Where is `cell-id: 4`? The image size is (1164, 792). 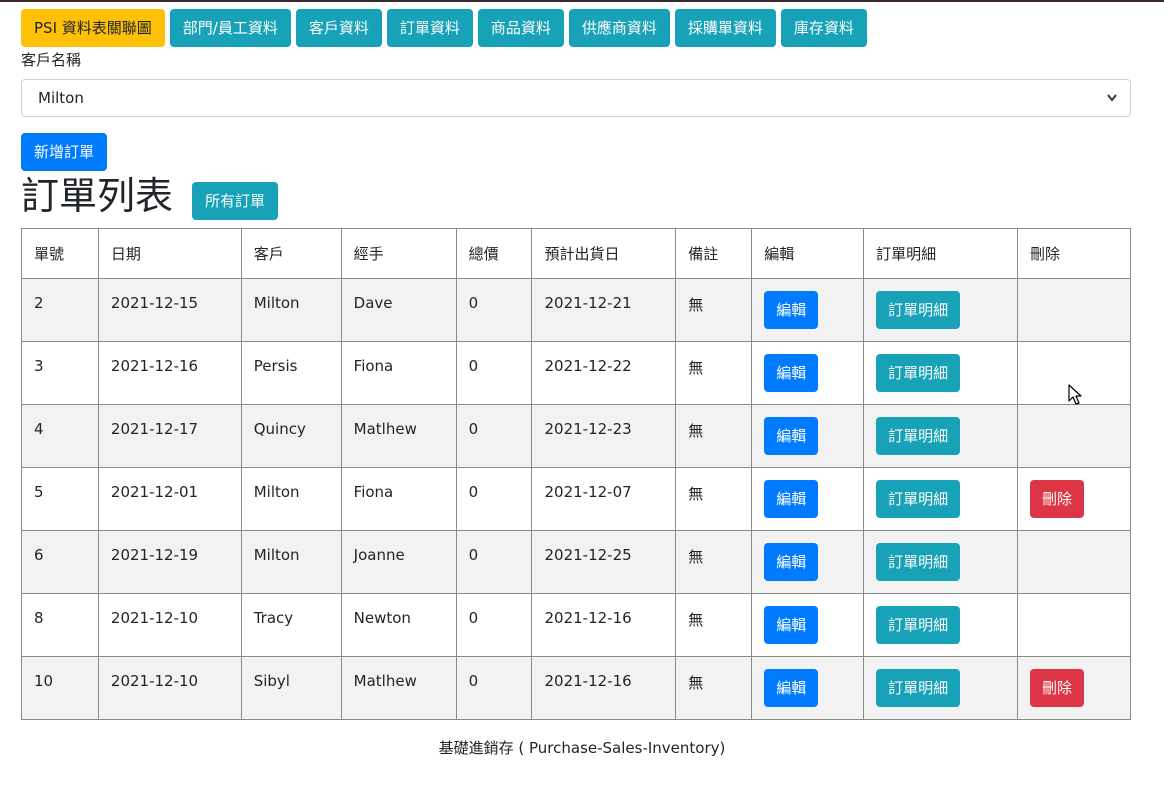 cell-id: 4 is located at coordinates (60, 436).